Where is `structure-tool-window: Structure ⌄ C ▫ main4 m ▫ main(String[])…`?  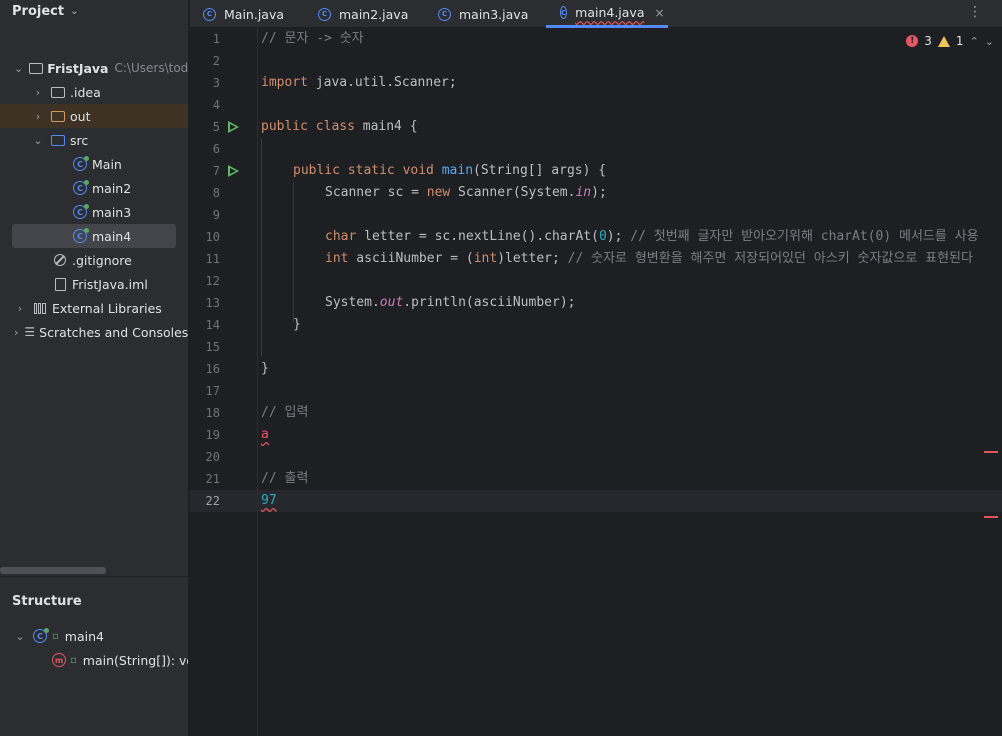 structure-tool-window: Structure ⌄ C ▫ main4 m ▫ main(String[])… is located at coordinates (94, 656).